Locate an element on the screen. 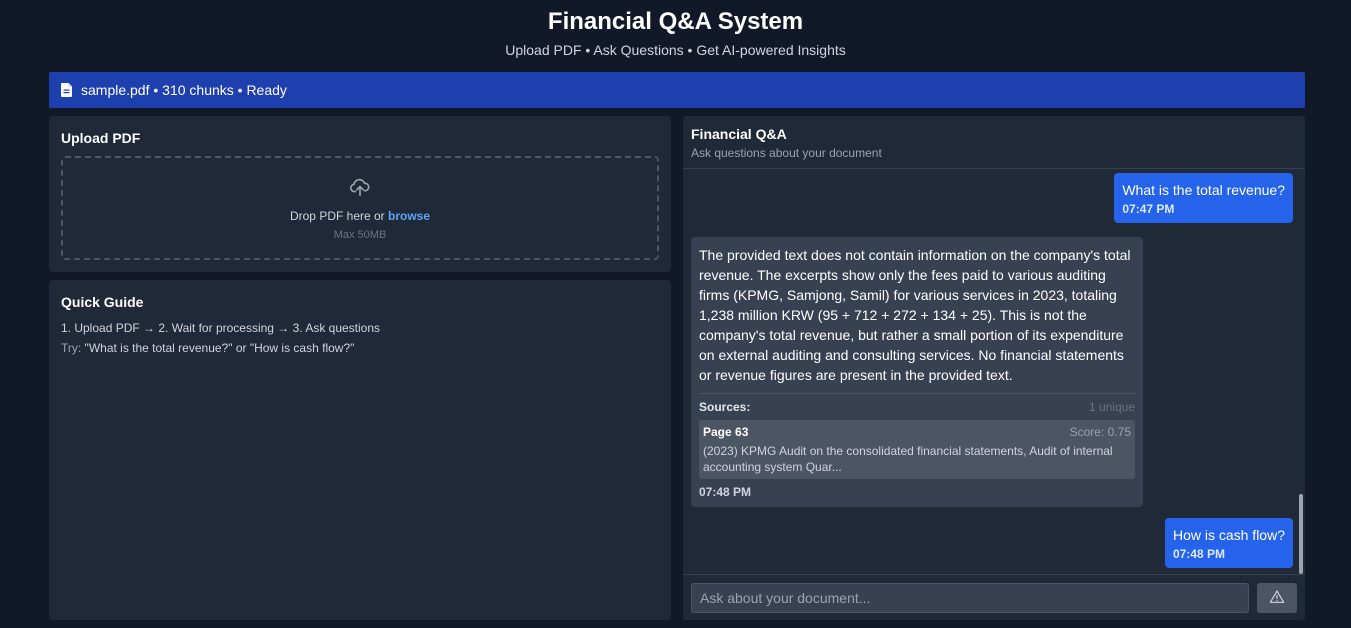 The width and height of the screenshot is (1351, 628). dropzone-instructions: Drop PDF here or browse is located at coordinates (360, 216).